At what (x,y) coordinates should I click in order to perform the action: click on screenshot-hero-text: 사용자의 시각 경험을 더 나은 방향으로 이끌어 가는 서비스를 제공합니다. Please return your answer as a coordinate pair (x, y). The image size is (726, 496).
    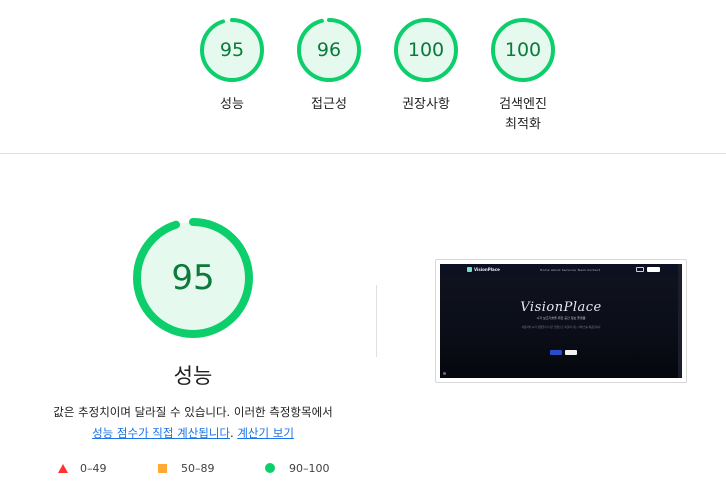
    Looking at the image, I should click on (561, 327).